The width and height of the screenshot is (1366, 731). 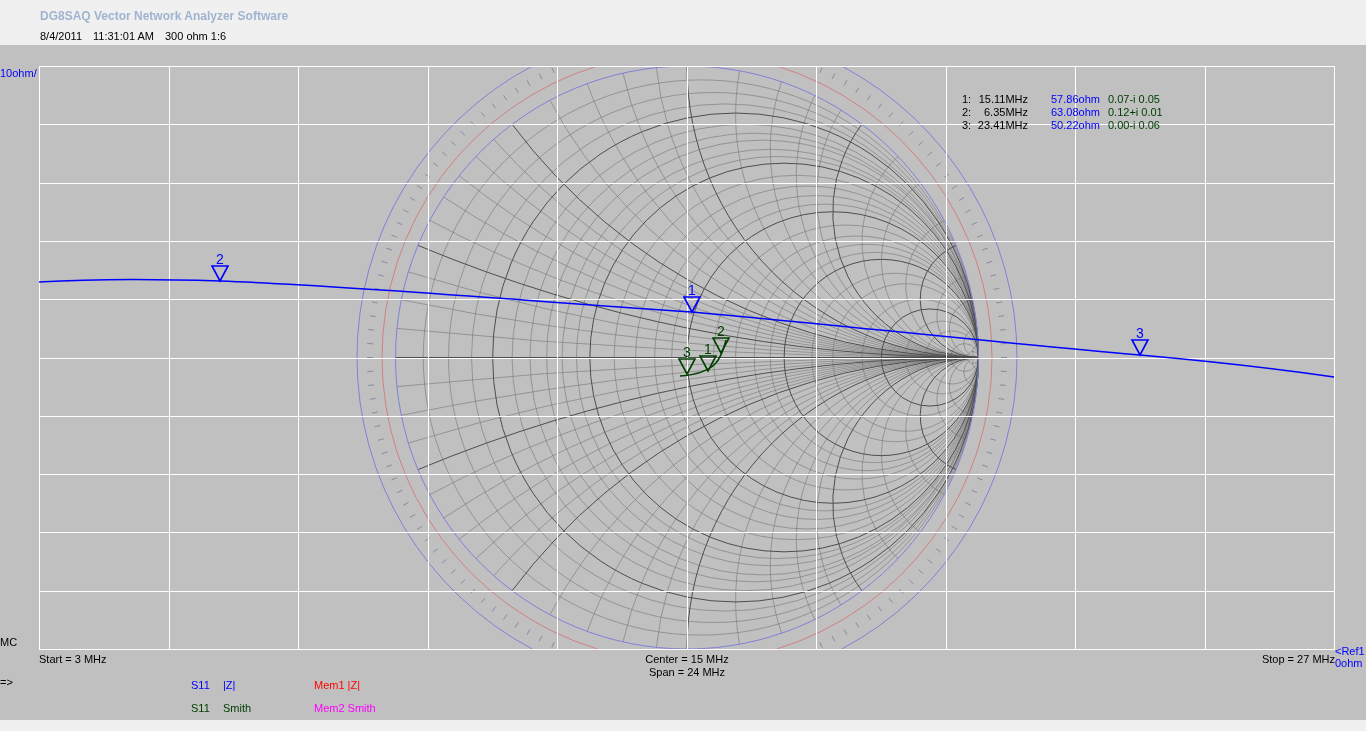 I want to click on scale-label: 10ohm/, so click(x=18, y=73).